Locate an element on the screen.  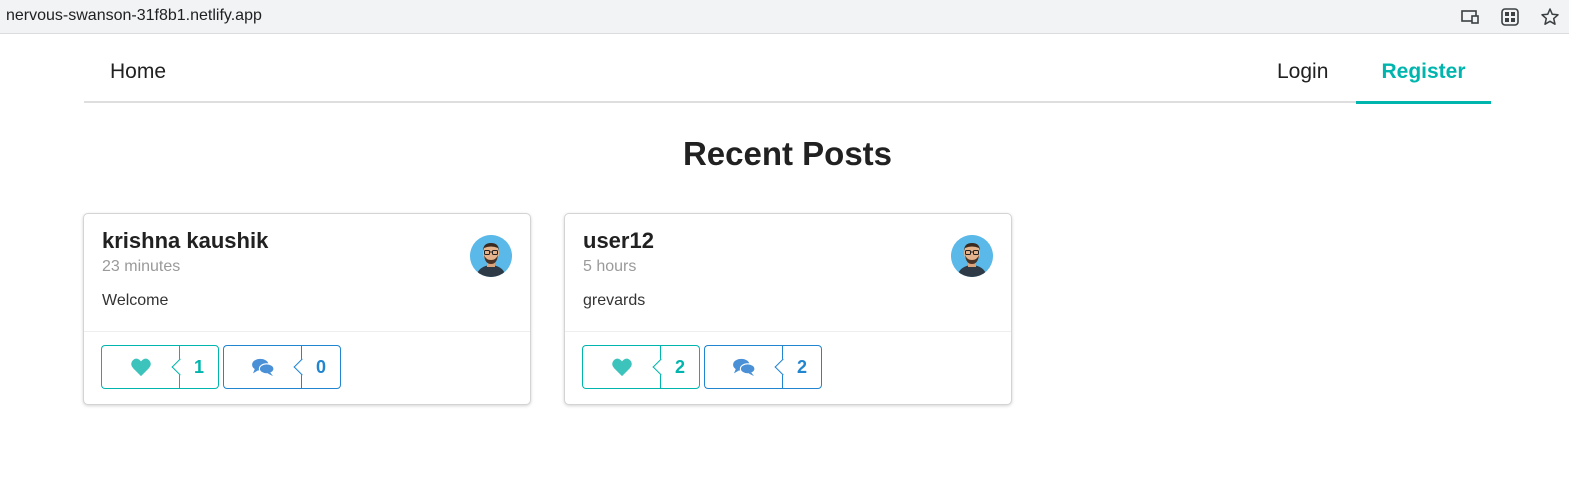
post-card: krishna kaushik 23 minutes Welcome 1 0 is located at coordinates (307, 309).